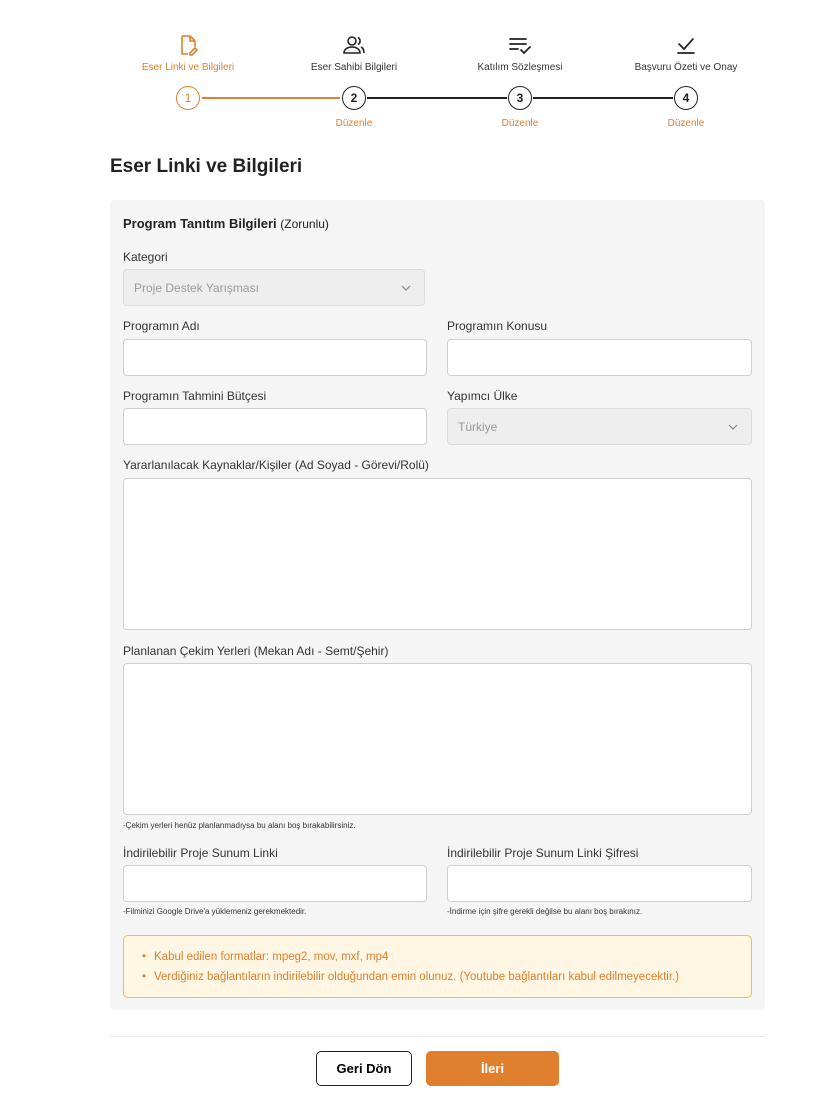  What do you see at coordinates (437, 554) in the screenshot?
I see `kaynaklar-textarea` at bounding box center [437, 554].